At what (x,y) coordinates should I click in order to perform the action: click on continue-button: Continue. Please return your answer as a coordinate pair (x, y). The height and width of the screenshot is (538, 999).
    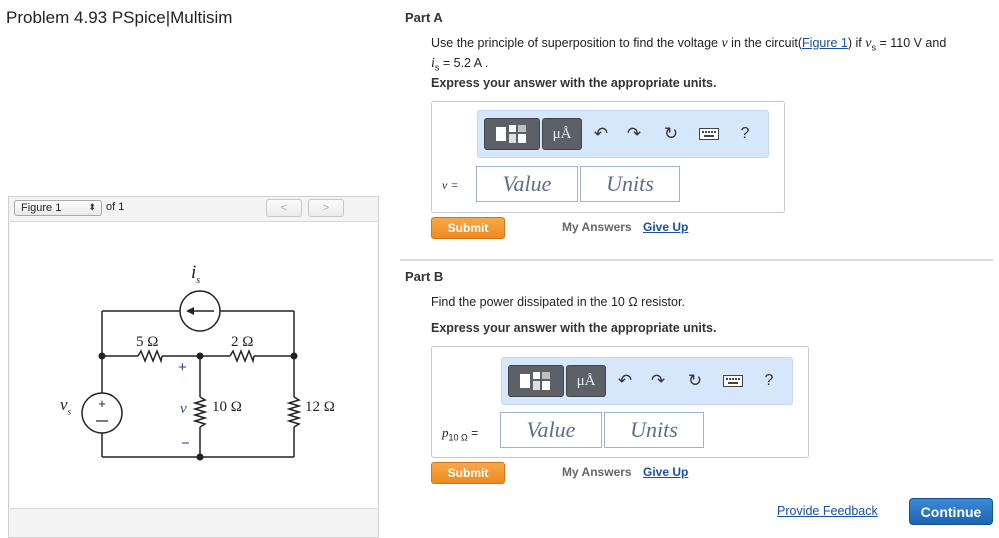
    Looking at the image, I should click on (951, 511).